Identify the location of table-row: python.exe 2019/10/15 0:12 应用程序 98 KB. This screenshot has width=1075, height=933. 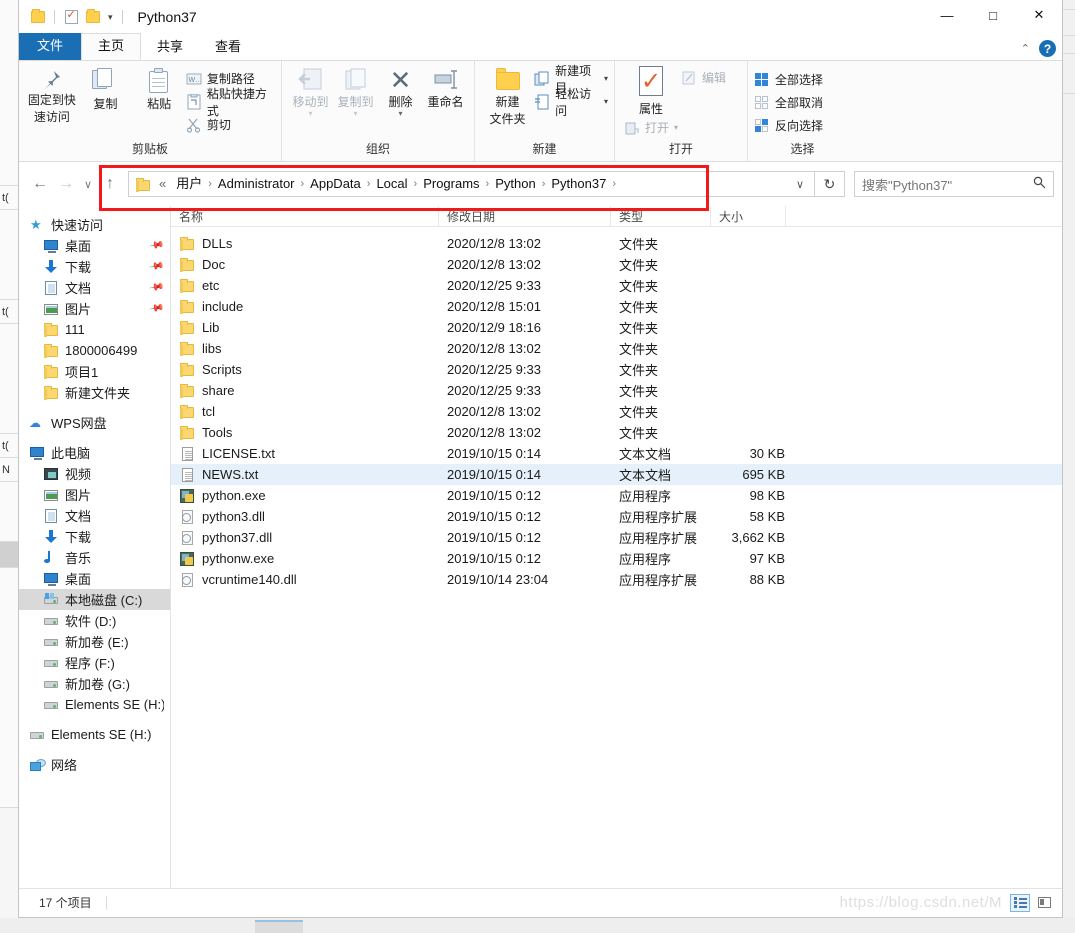
(616, 495).